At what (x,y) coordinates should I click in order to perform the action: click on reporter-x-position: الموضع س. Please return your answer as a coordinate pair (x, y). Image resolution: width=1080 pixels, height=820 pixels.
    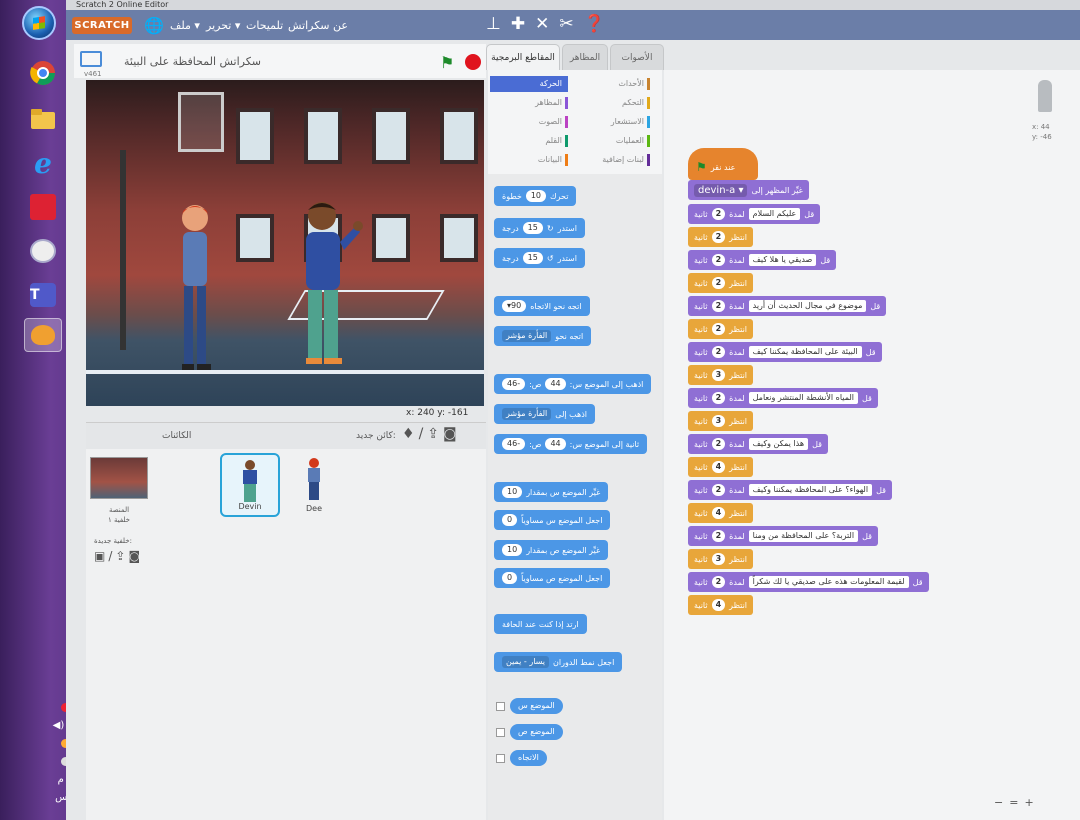
    Looking at the image, I should click on (536, 706).